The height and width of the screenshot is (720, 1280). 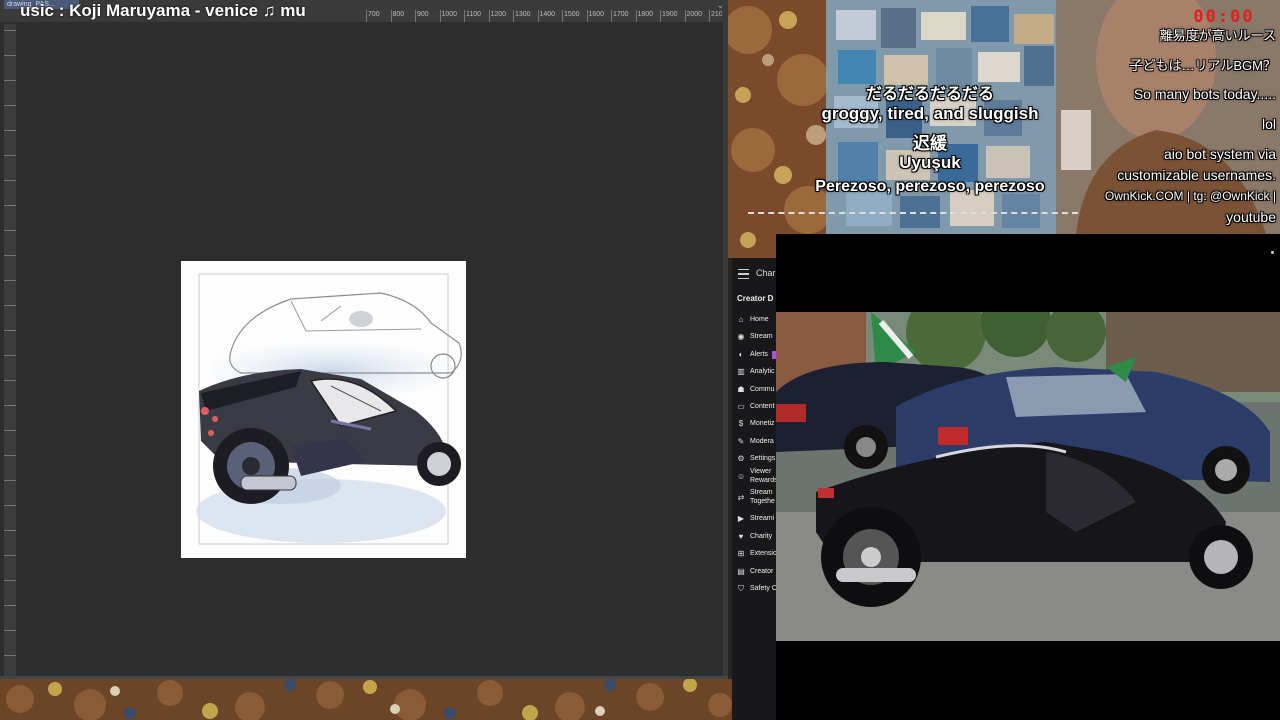 I want to click on sidebar-item-label: Safety C, so click(x=763, y=588).